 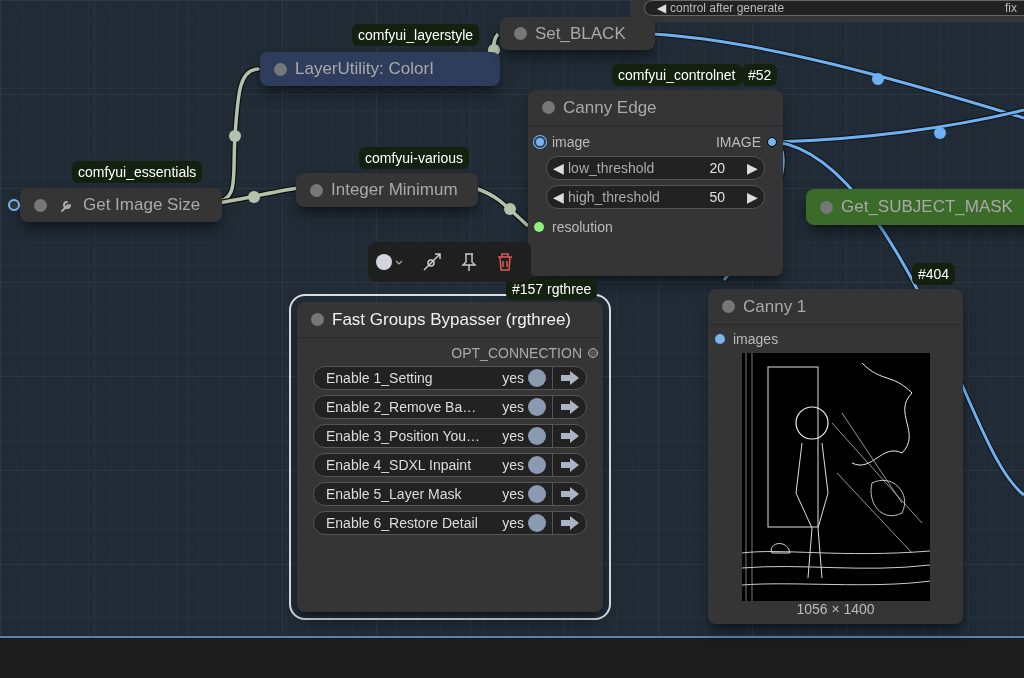 What do you see at coordinates (717, 168) in the screenshot?
I see `widget-value: 20` at bounding box center [717, 168].